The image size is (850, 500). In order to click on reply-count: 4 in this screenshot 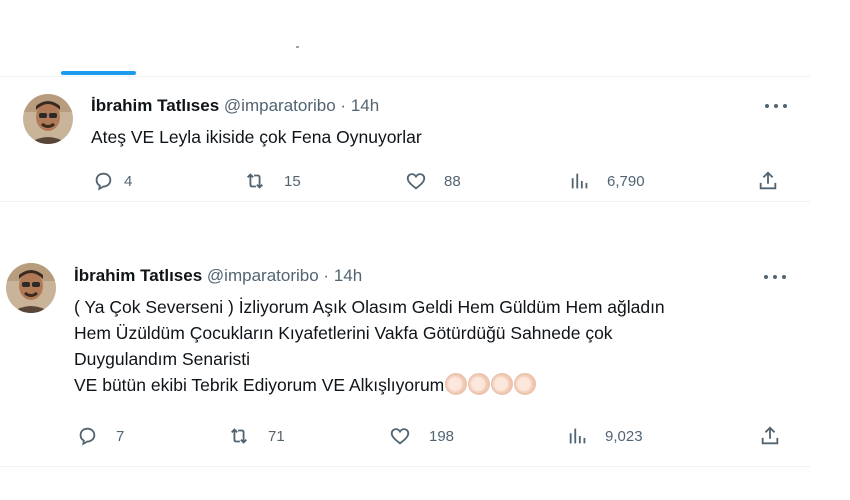, I will do `click(128, 181)`.